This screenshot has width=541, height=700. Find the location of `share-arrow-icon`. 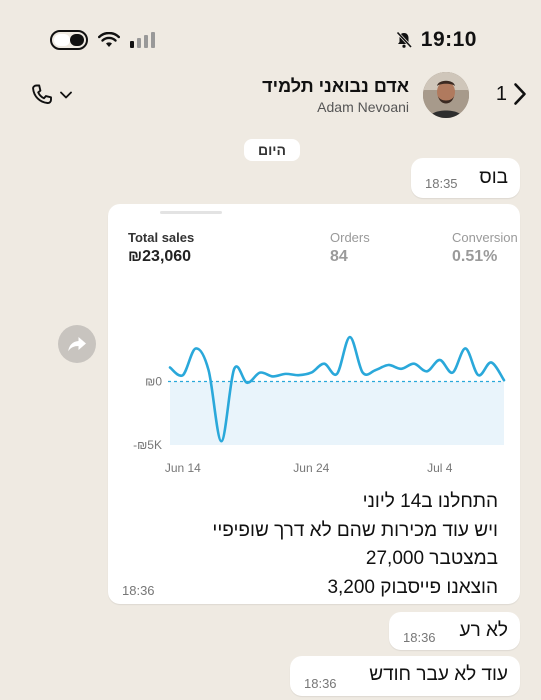

share-arrow-icon is located at coordinates (77, 344).